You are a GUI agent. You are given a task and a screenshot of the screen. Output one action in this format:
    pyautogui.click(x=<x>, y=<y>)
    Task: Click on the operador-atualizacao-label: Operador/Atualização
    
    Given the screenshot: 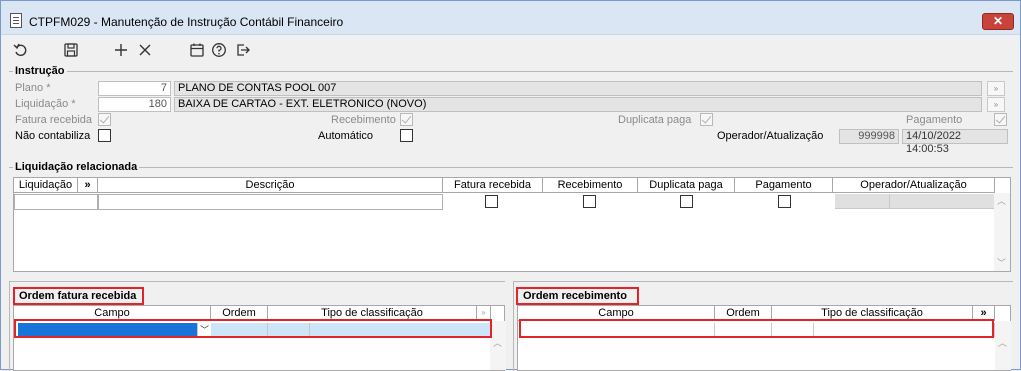 What is the action you would take?
    pyautogui.click(x=770, y=136)
    